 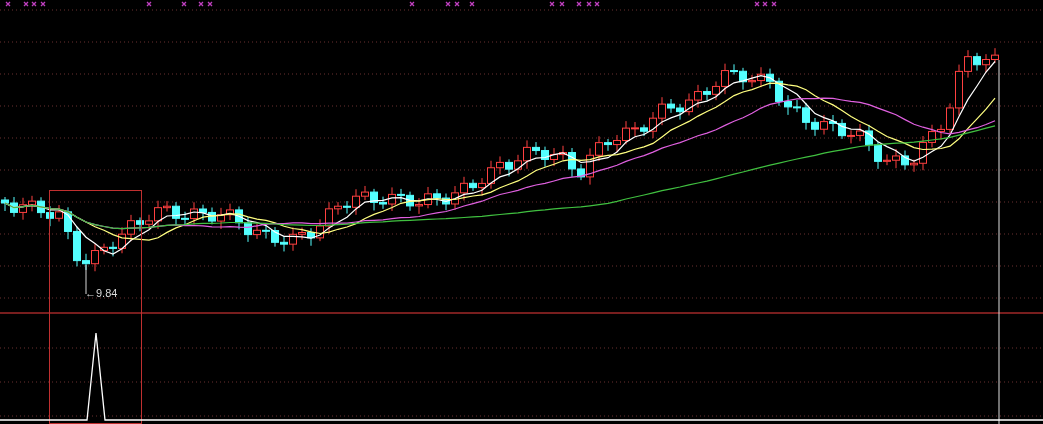 What do you see at coordinates (86, 279) in the screenshot?
I see `leader-line` at bounding box center [86, 279].